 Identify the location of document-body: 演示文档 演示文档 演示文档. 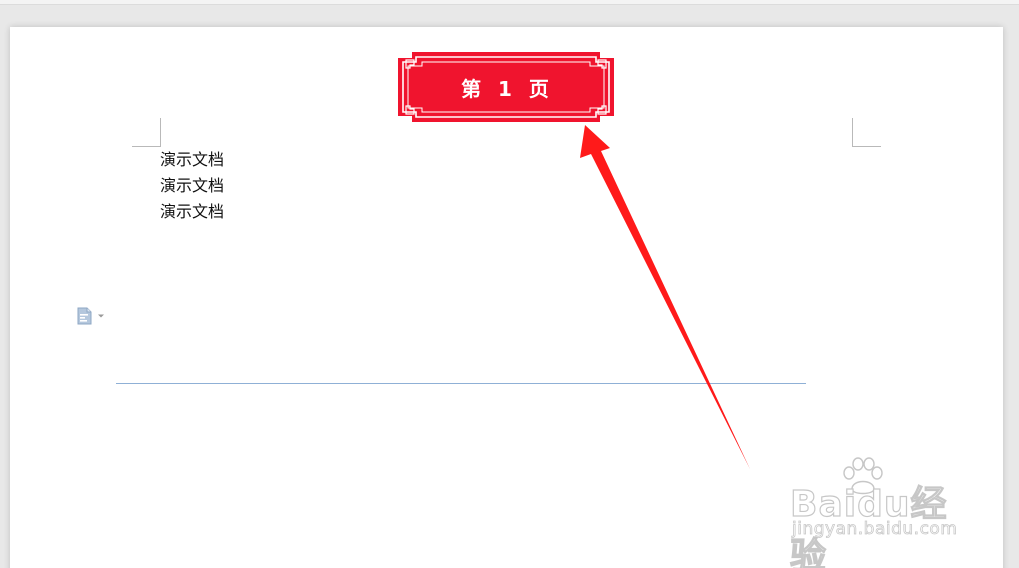
(192, 186).